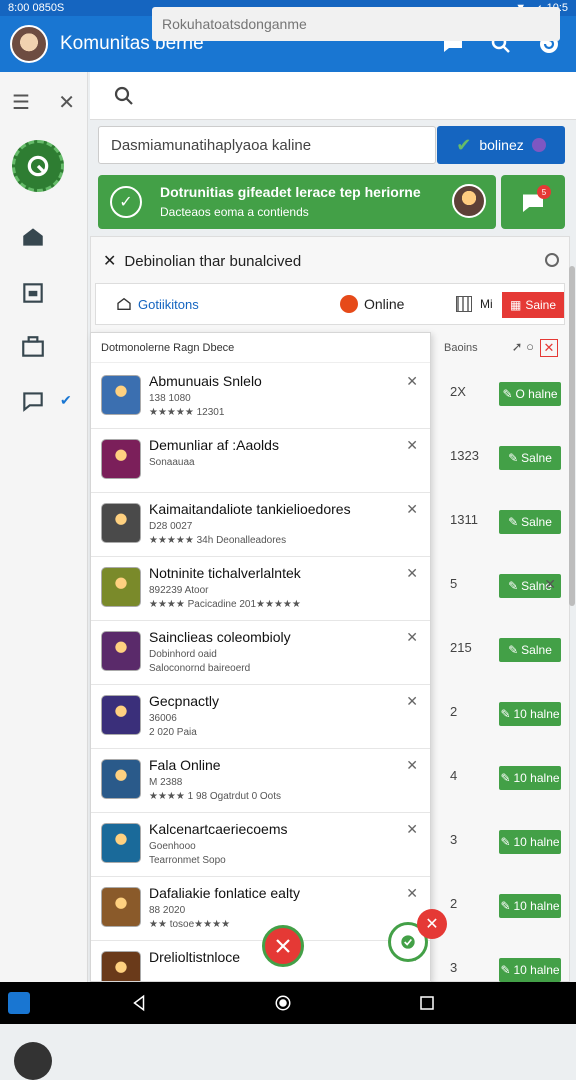 Image resolution: width=576 pixels, height=1080 pixels. Describe the element at coordinates (36, 8) in the screenshot. I see `status-time-left: 8:00 0850S` at that location.